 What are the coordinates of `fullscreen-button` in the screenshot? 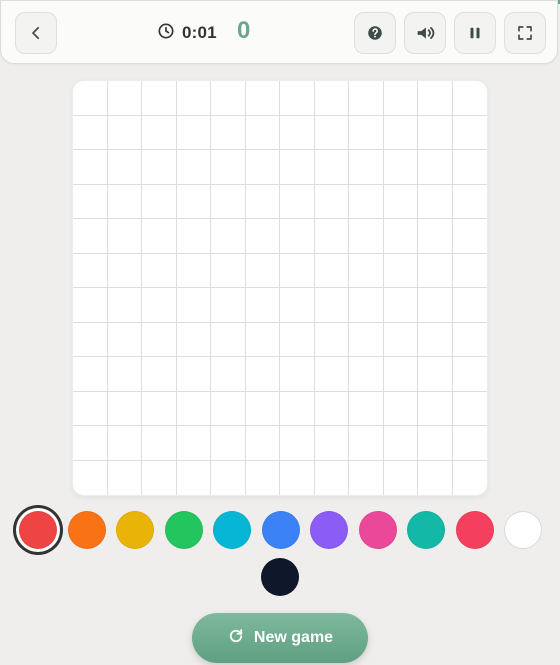 It's located at (525, 33).